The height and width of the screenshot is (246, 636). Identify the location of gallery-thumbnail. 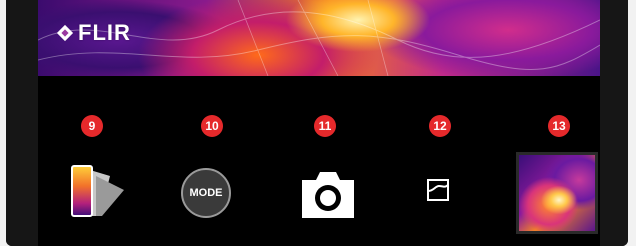
(557, 193).